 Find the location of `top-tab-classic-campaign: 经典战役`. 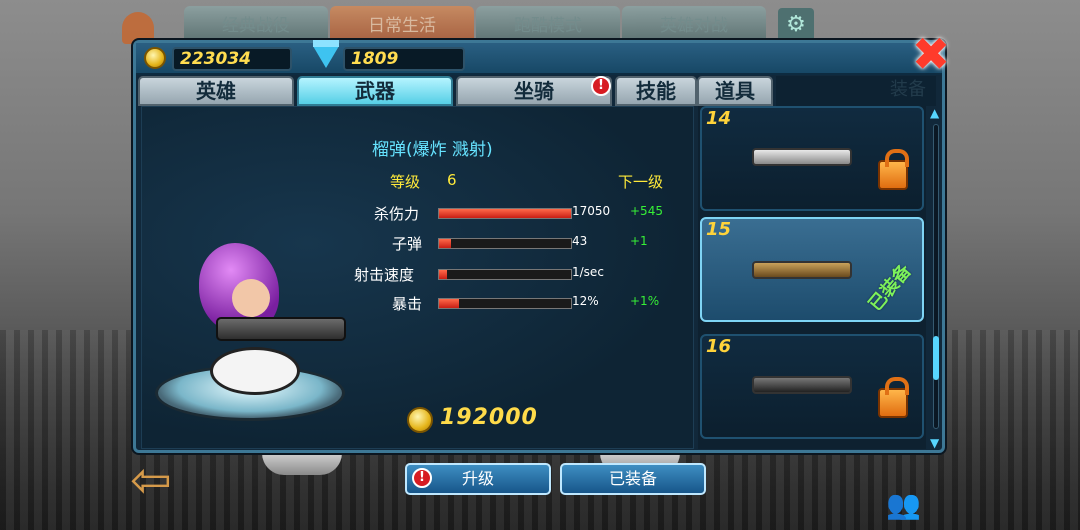

top-tab-classic-campaign: 经典战役 is located at coordinates (256, 24).